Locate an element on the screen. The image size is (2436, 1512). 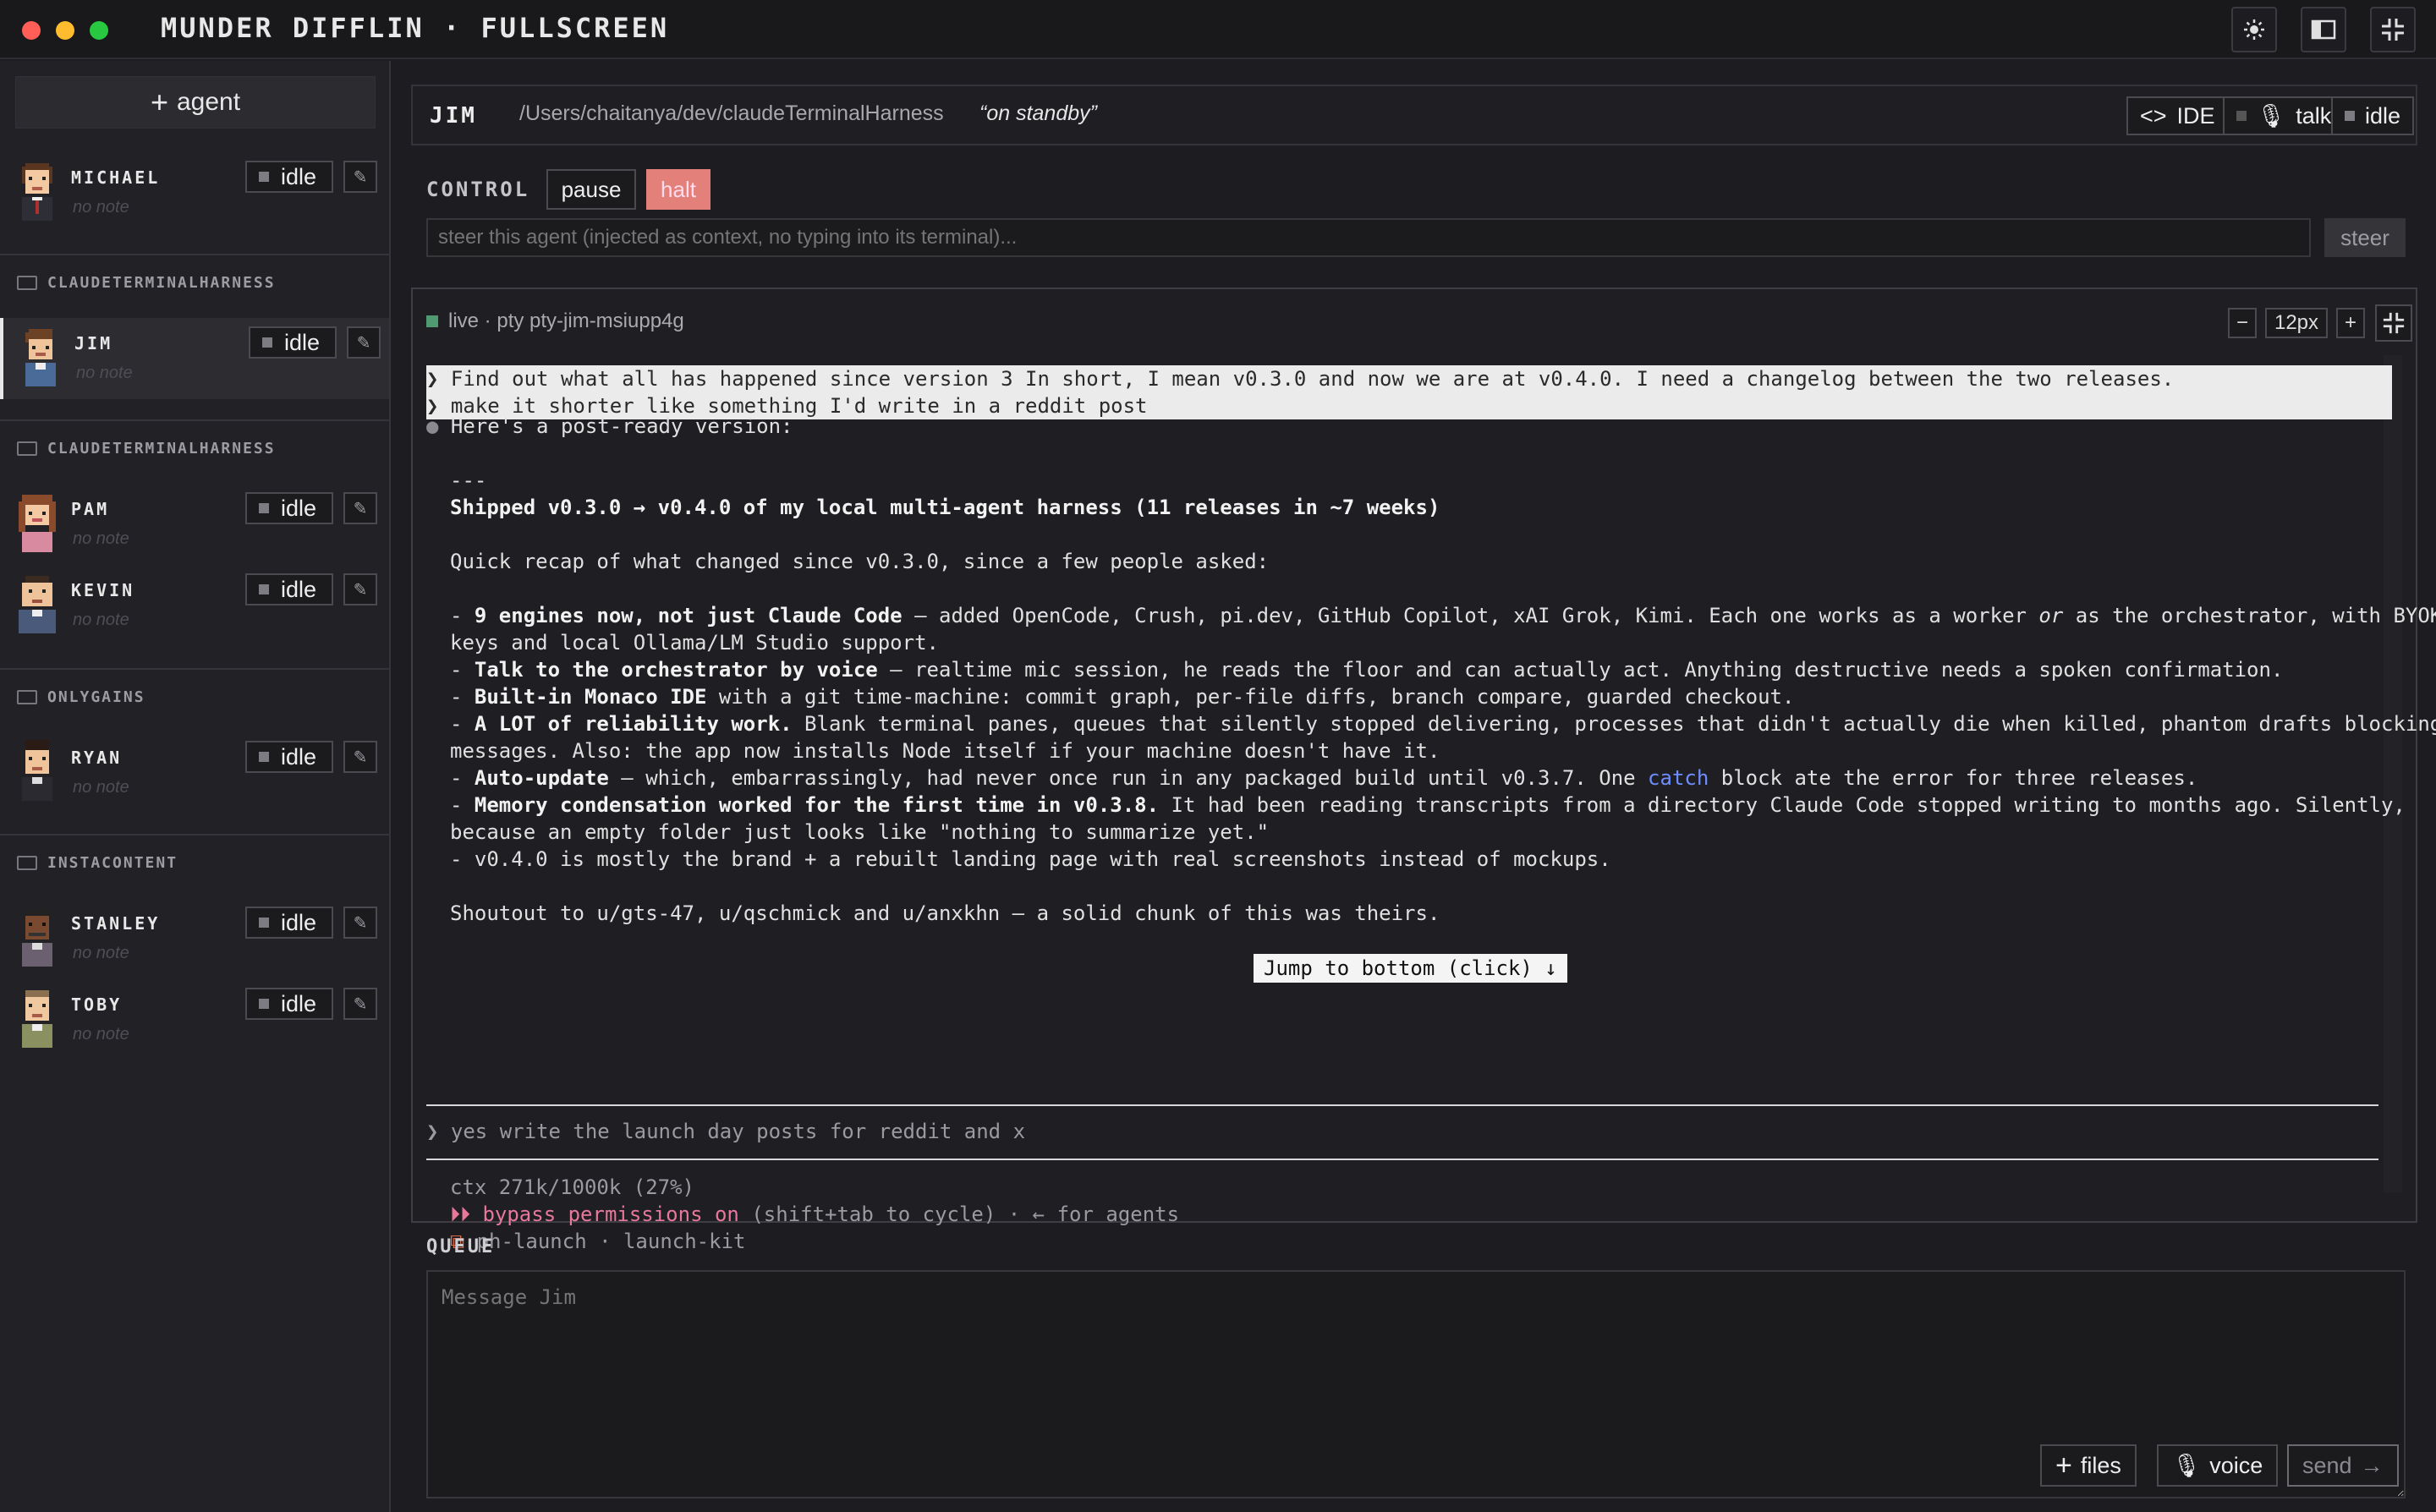
agent-name: MICHAEL is located at coordinates (116, 177).